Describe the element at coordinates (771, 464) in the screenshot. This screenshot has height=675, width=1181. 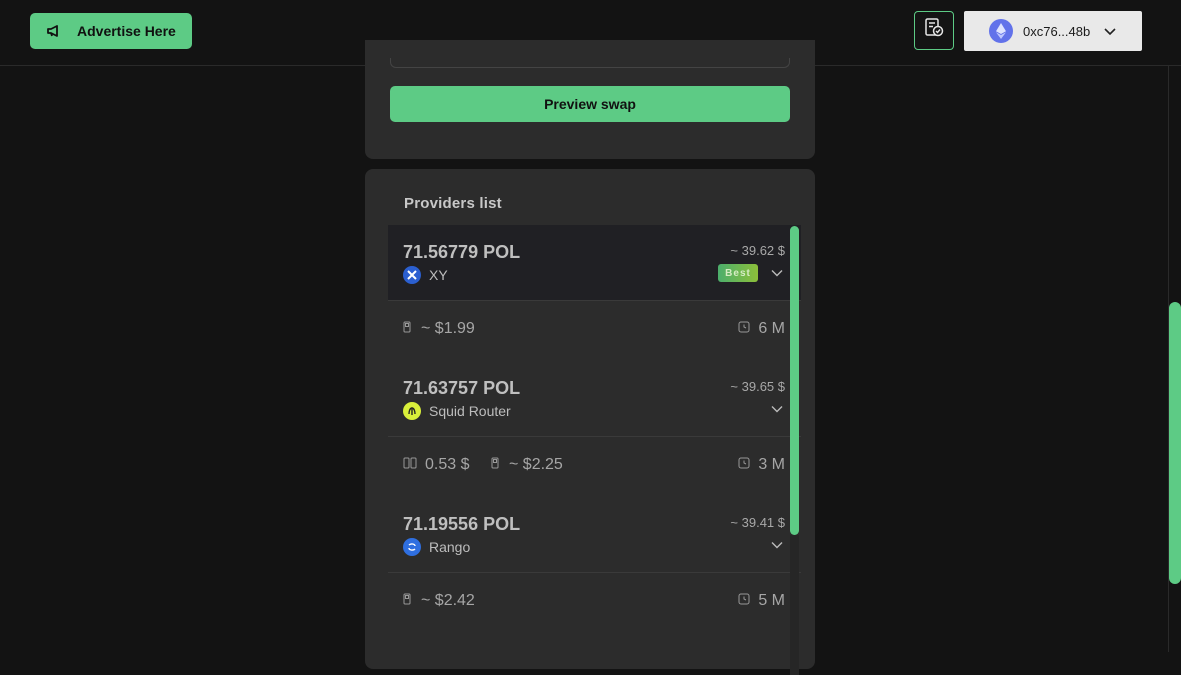
I see `time-value: 3 M` at that location.